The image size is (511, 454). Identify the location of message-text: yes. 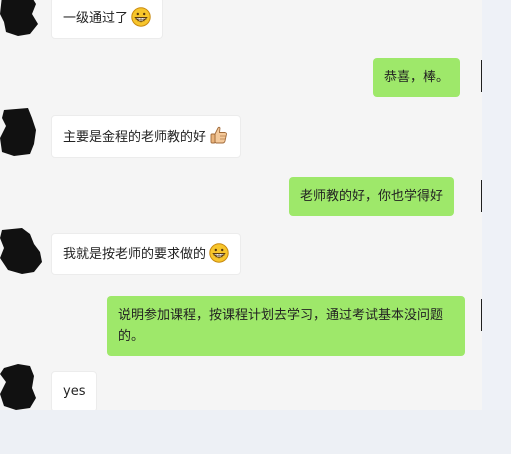
(74, 391).